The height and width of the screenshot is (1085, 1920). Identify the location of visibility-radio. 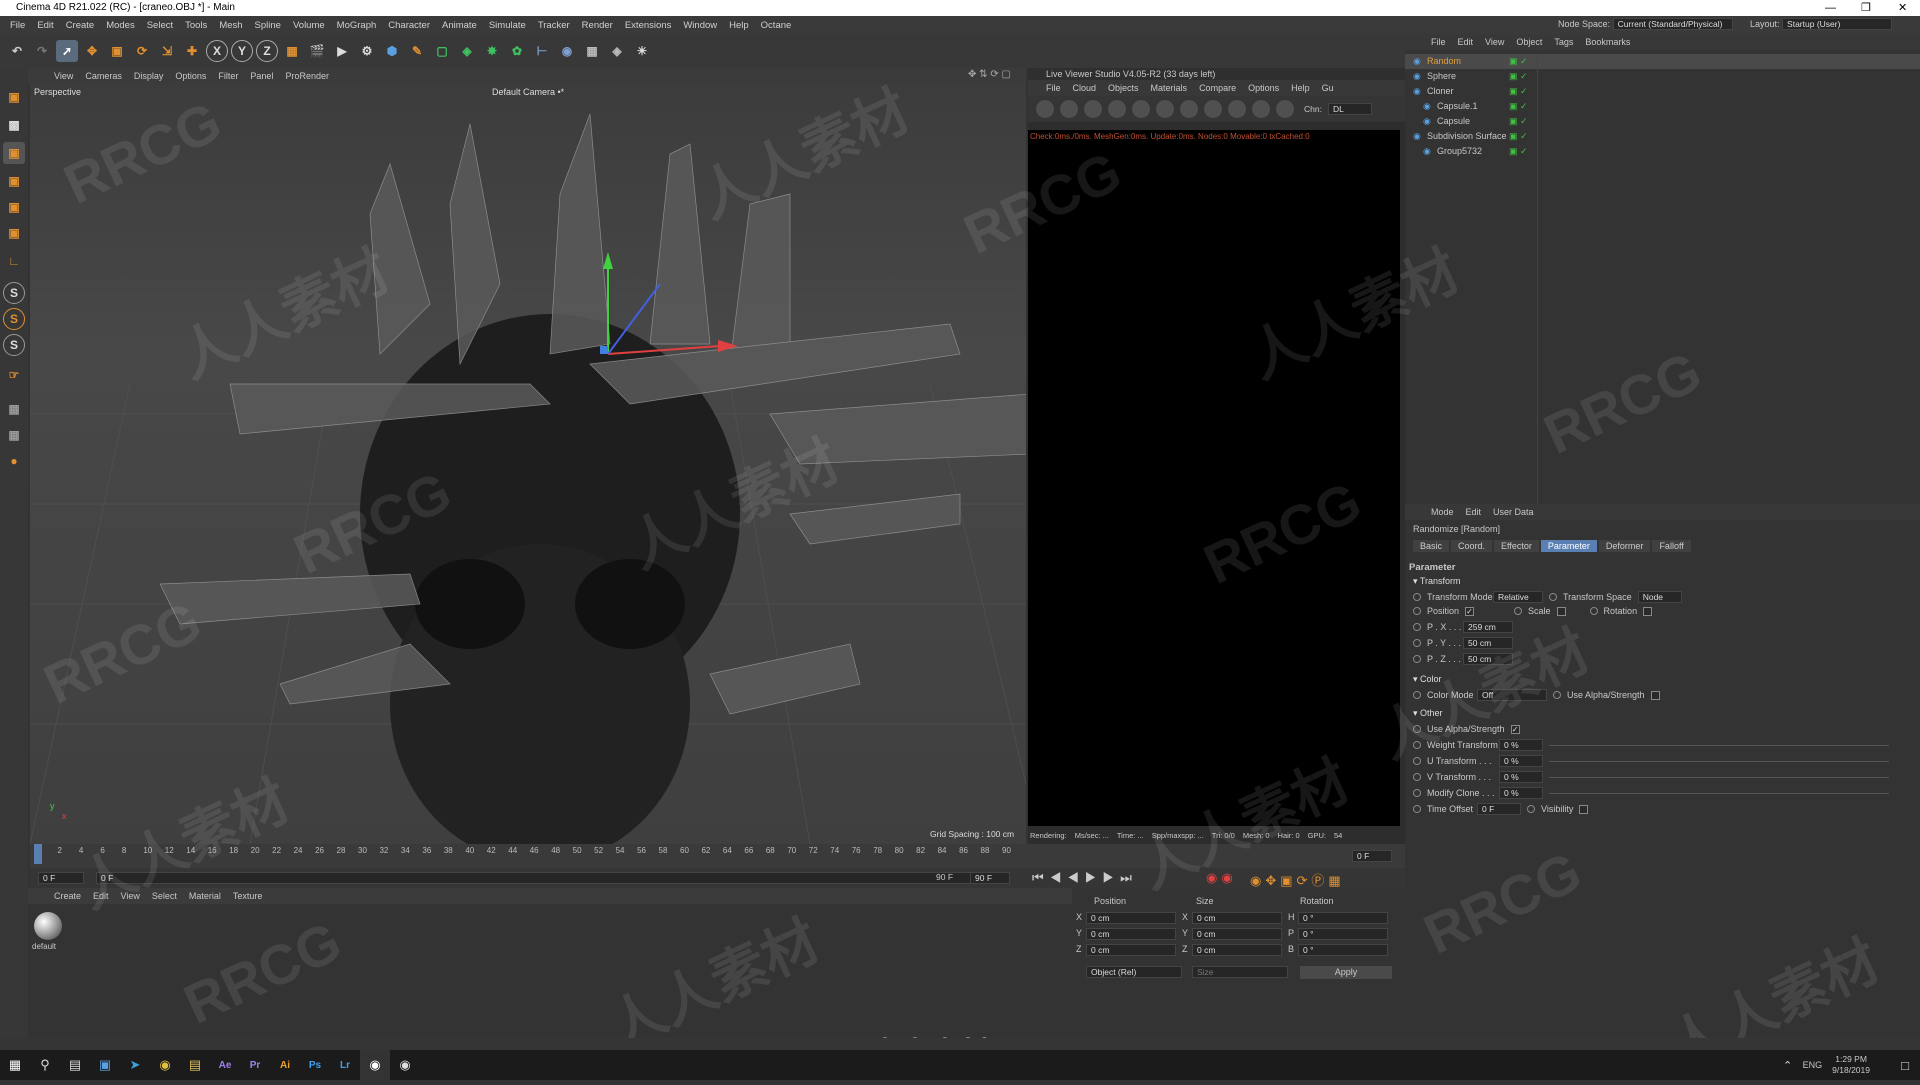
(1531, 809).